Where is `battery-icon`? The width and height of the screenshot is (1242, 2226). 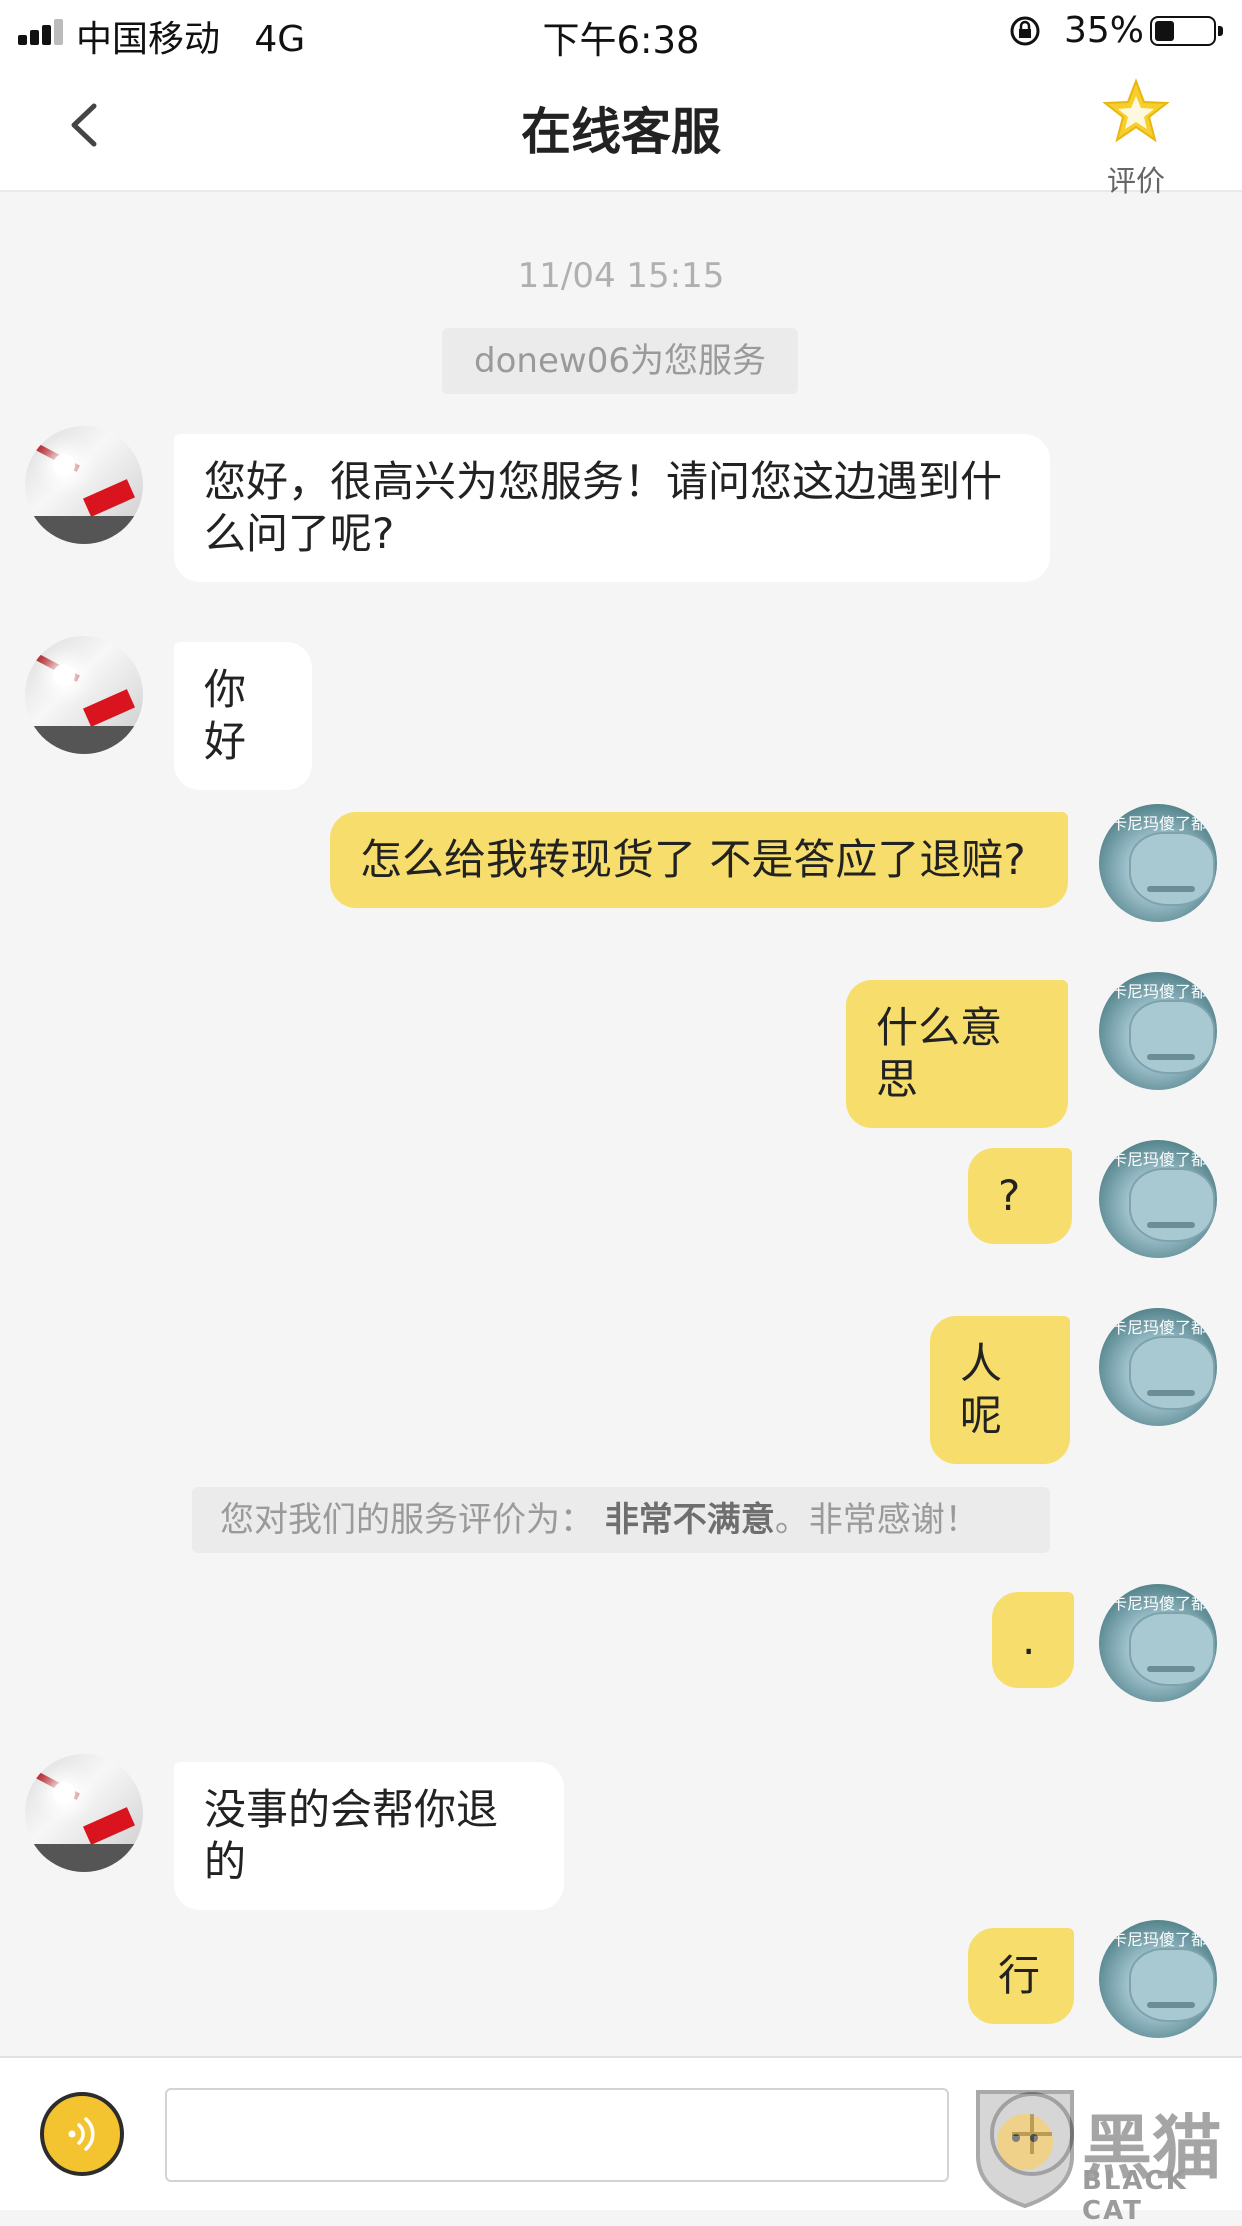
battery-icon is located at coordinates (1186, 31).